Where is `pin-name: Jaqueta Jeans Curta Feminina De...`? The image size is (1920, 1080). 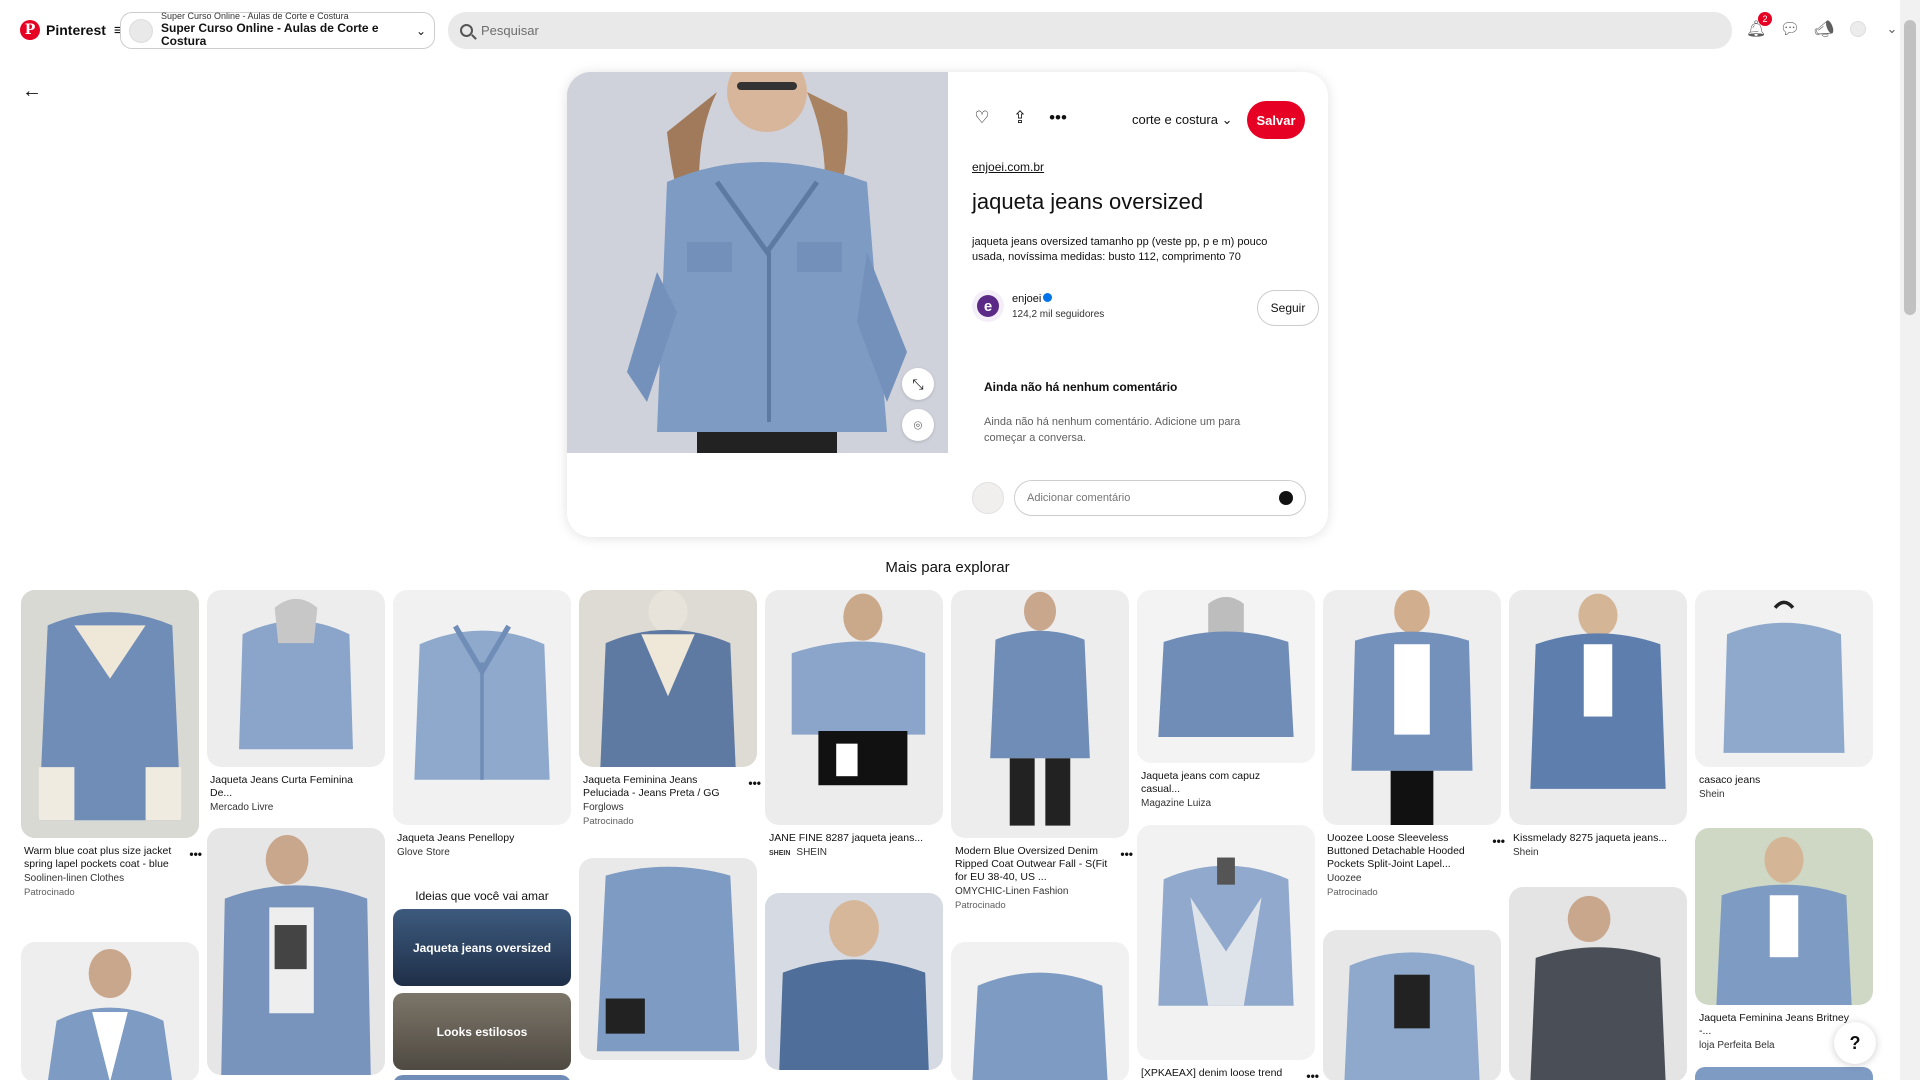
pin-name: Jaqueta Jeans Curta Feminina De... is located at coordinates (299, 787).